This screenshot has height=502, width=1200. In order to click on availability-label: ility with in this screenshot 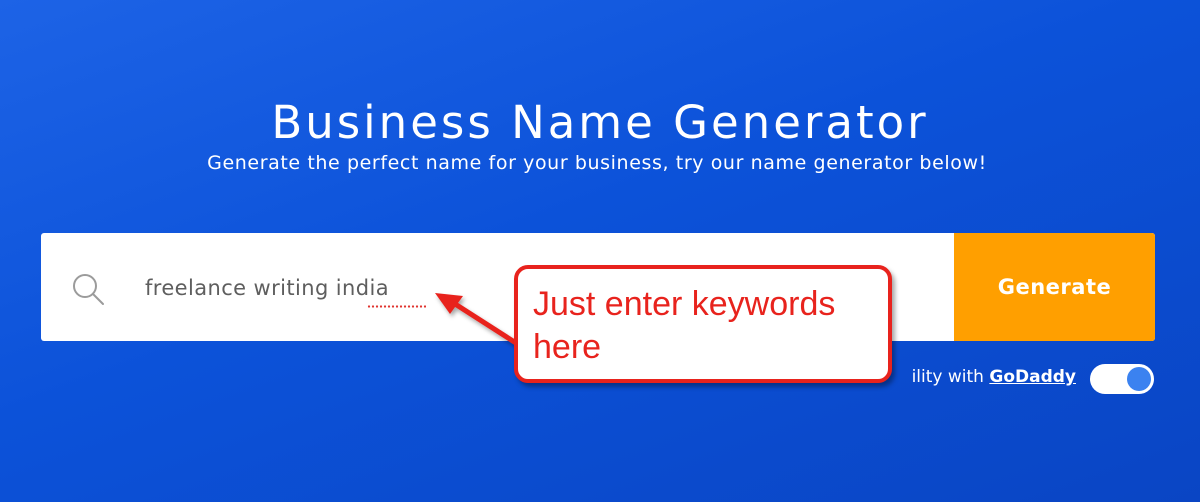, I will do `click(947, 377)`.